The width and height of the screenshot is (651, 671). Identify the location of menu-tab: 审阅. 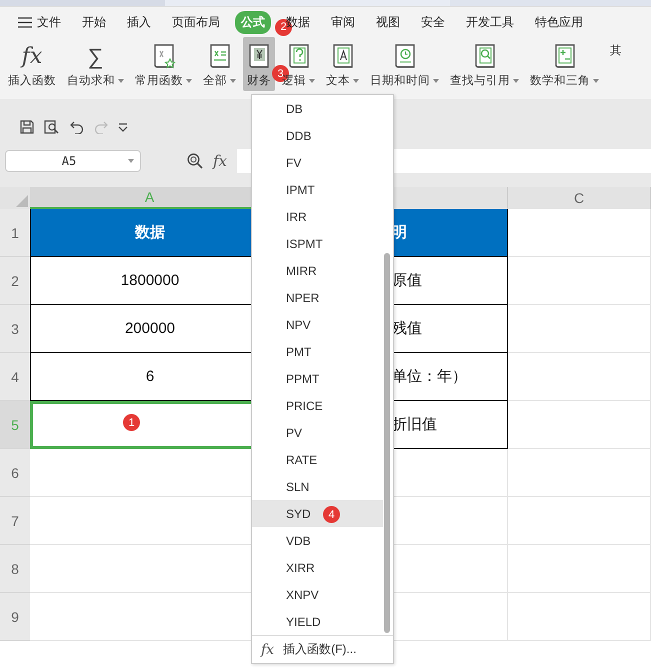
(343, 22).